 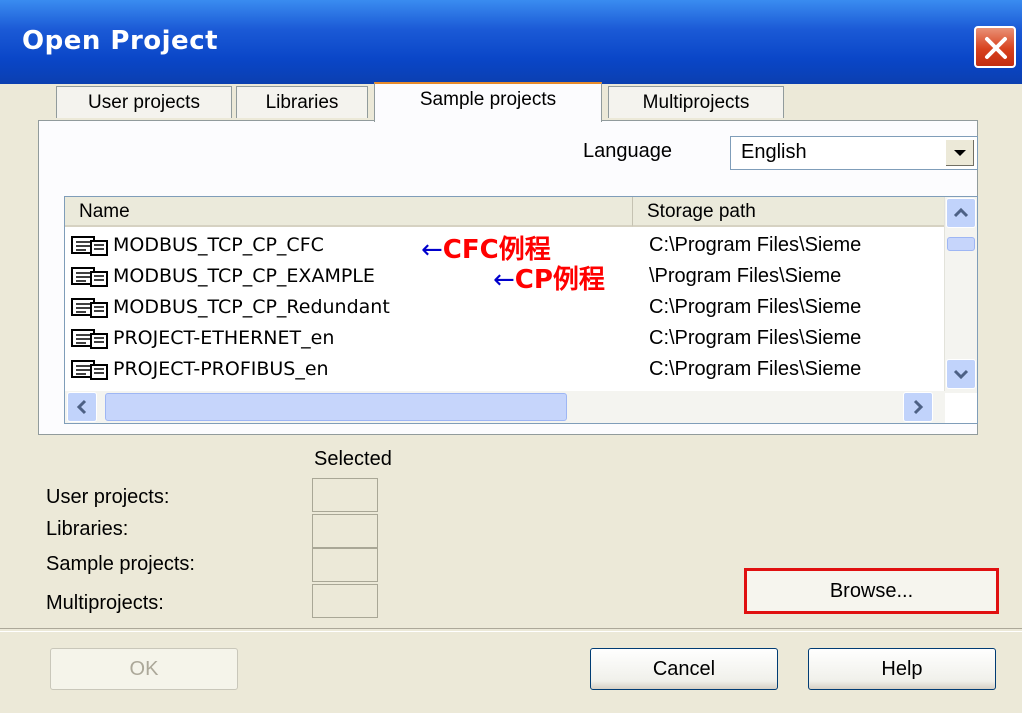 What do you see at coordinates (108, 497) in the screenshot?
I see `user-projects-label: User projects:` at bounding box center [108, 497].